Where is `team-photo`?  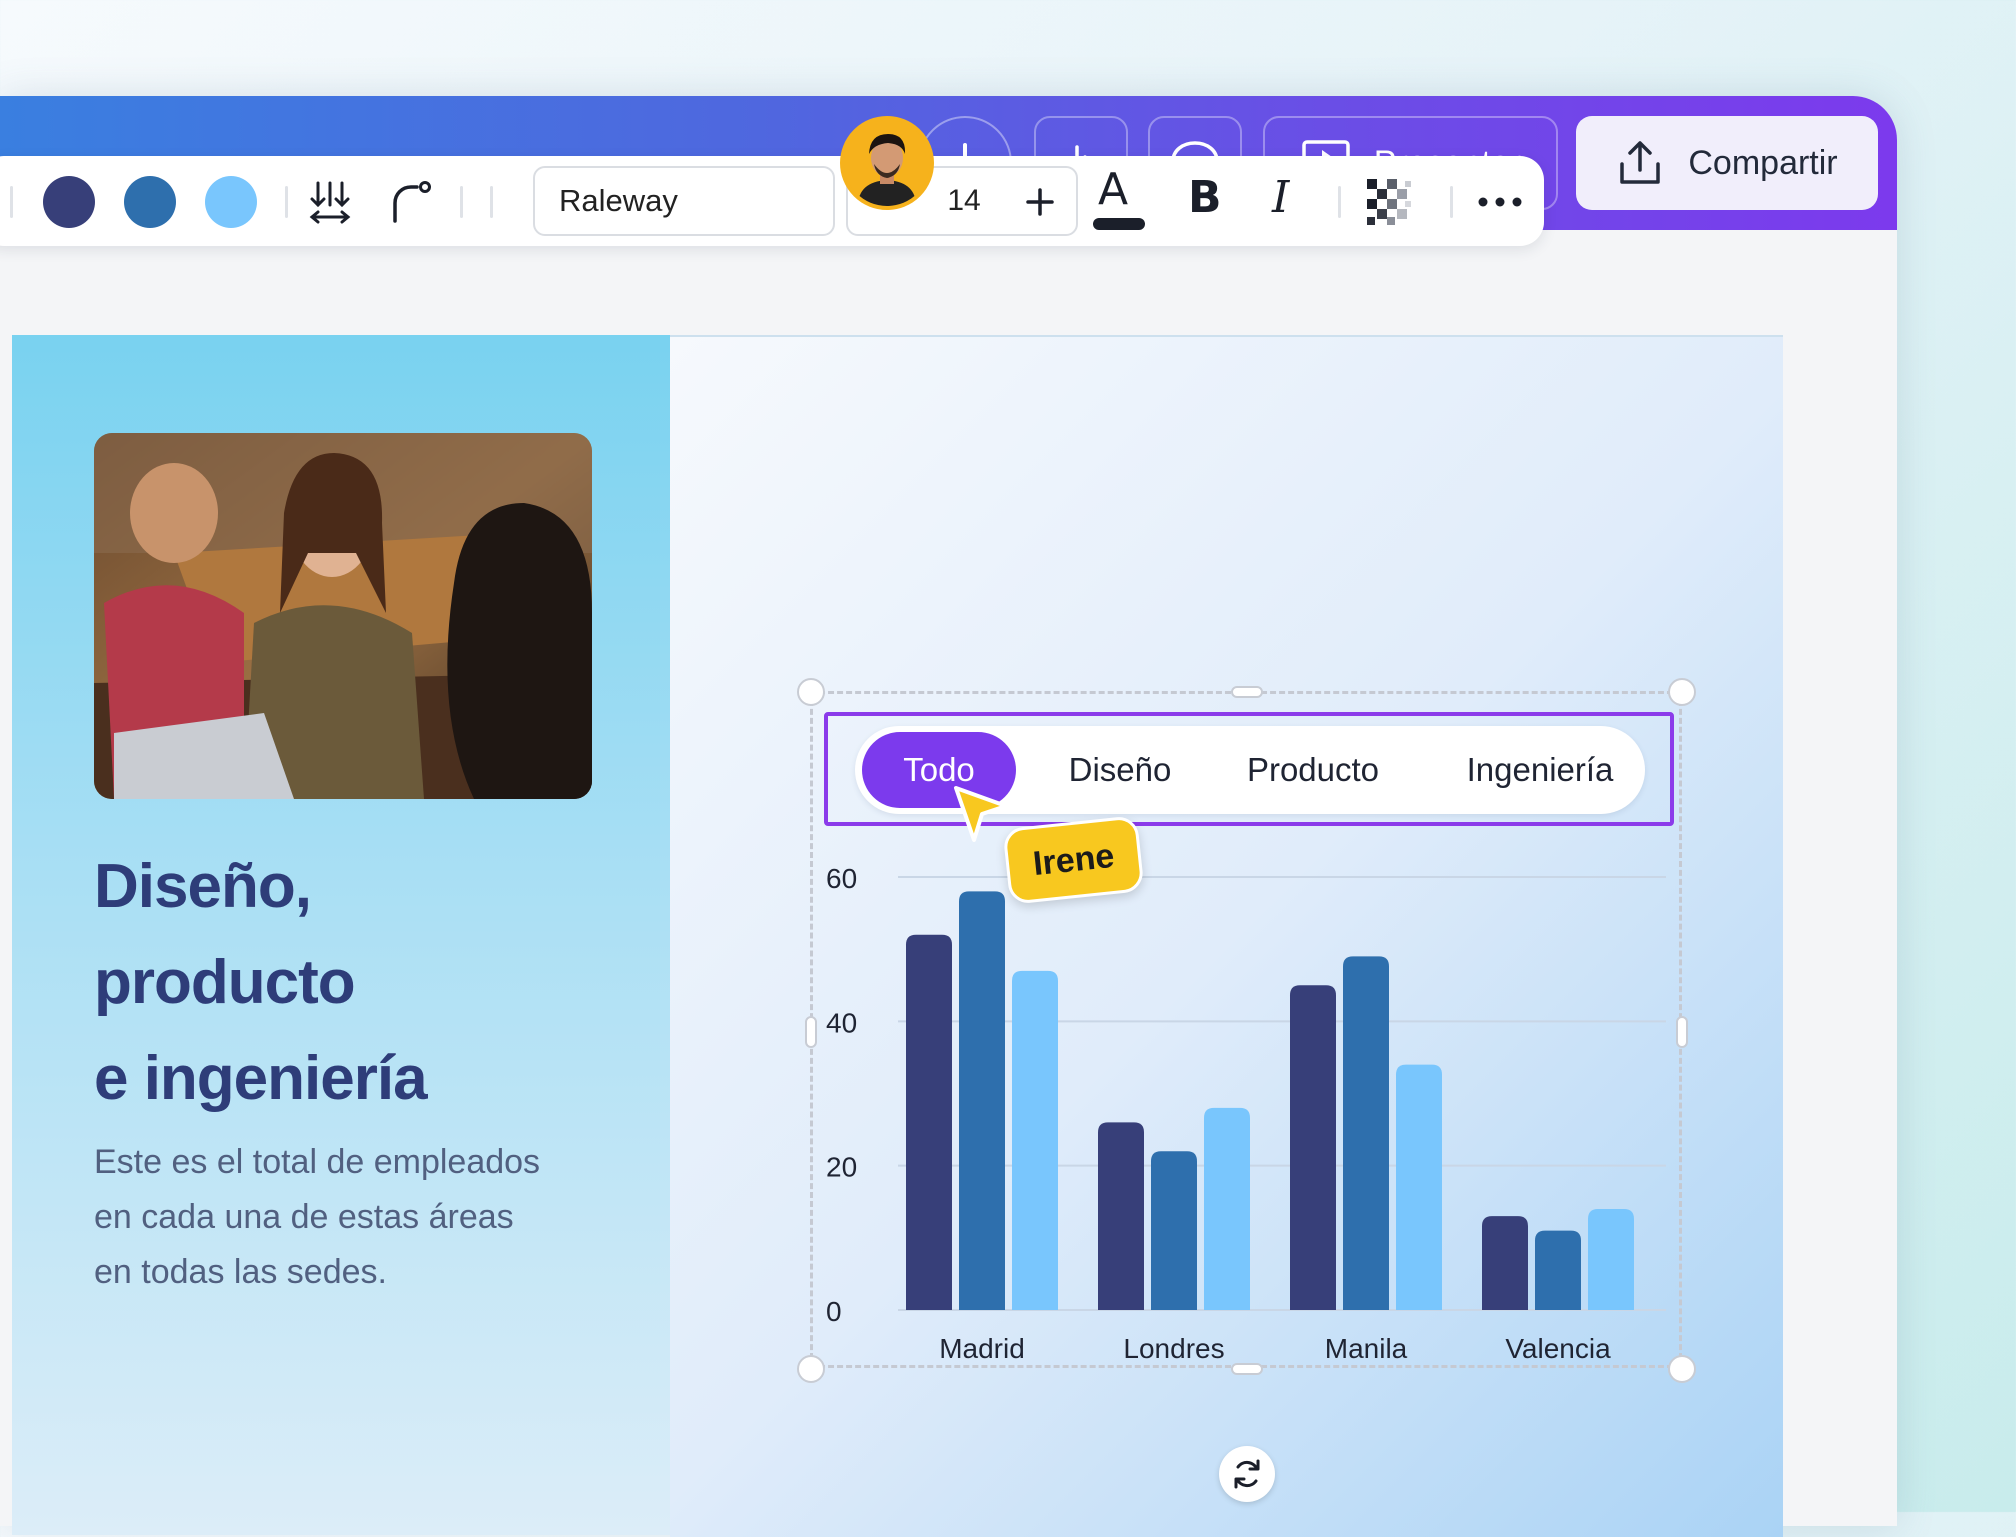 team-photo is located at coordinates (343, 616).